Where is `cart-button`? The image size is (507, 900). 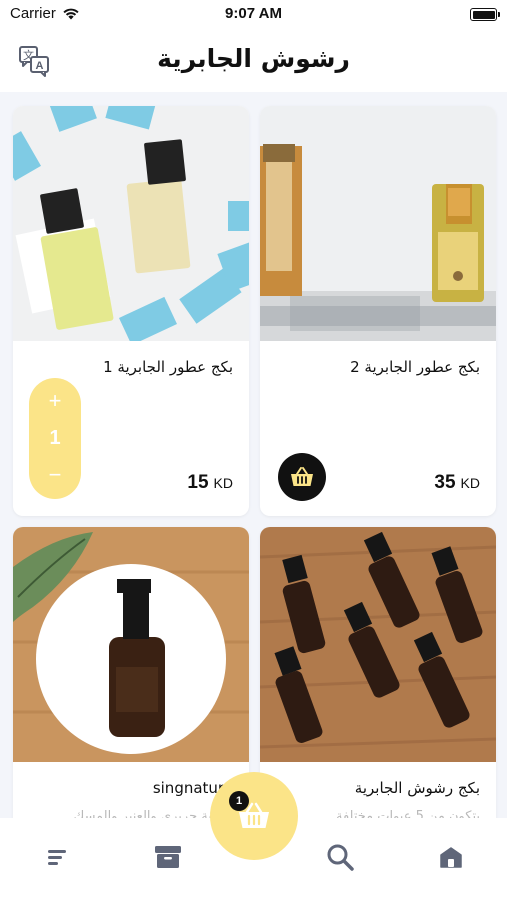 cart-button is located at coordinates (254, 816).